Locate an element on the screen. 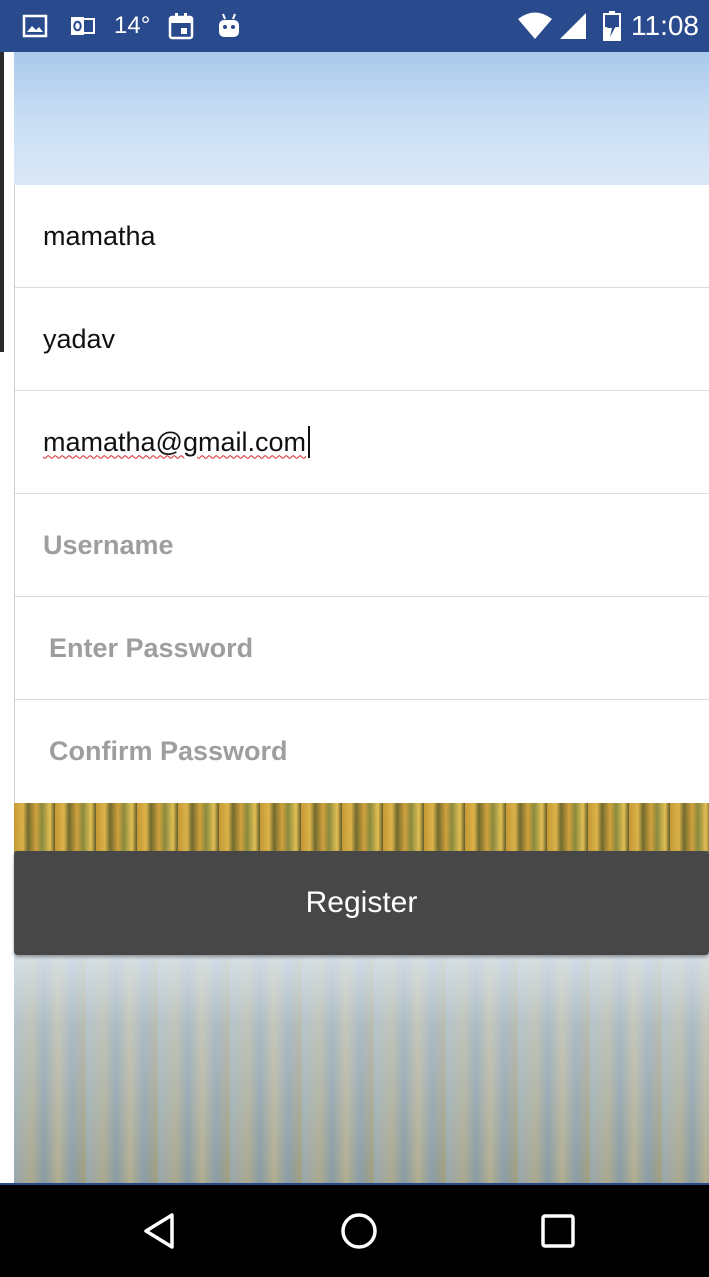 This screenshot has width=709, height=1277. email-row: mamatha@gmail.com is located at coordinates (362, 442).